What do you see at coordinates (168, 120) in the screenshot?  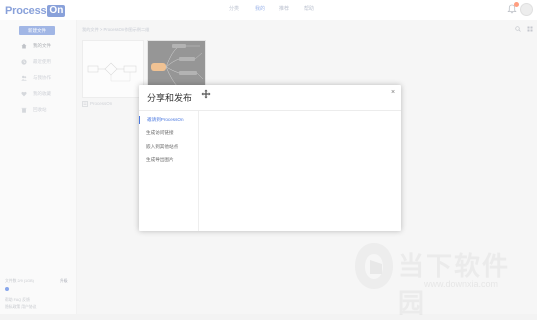 I see `menu-item-invite: 邀请到ProcessOn` at bounding box center [168, 120].